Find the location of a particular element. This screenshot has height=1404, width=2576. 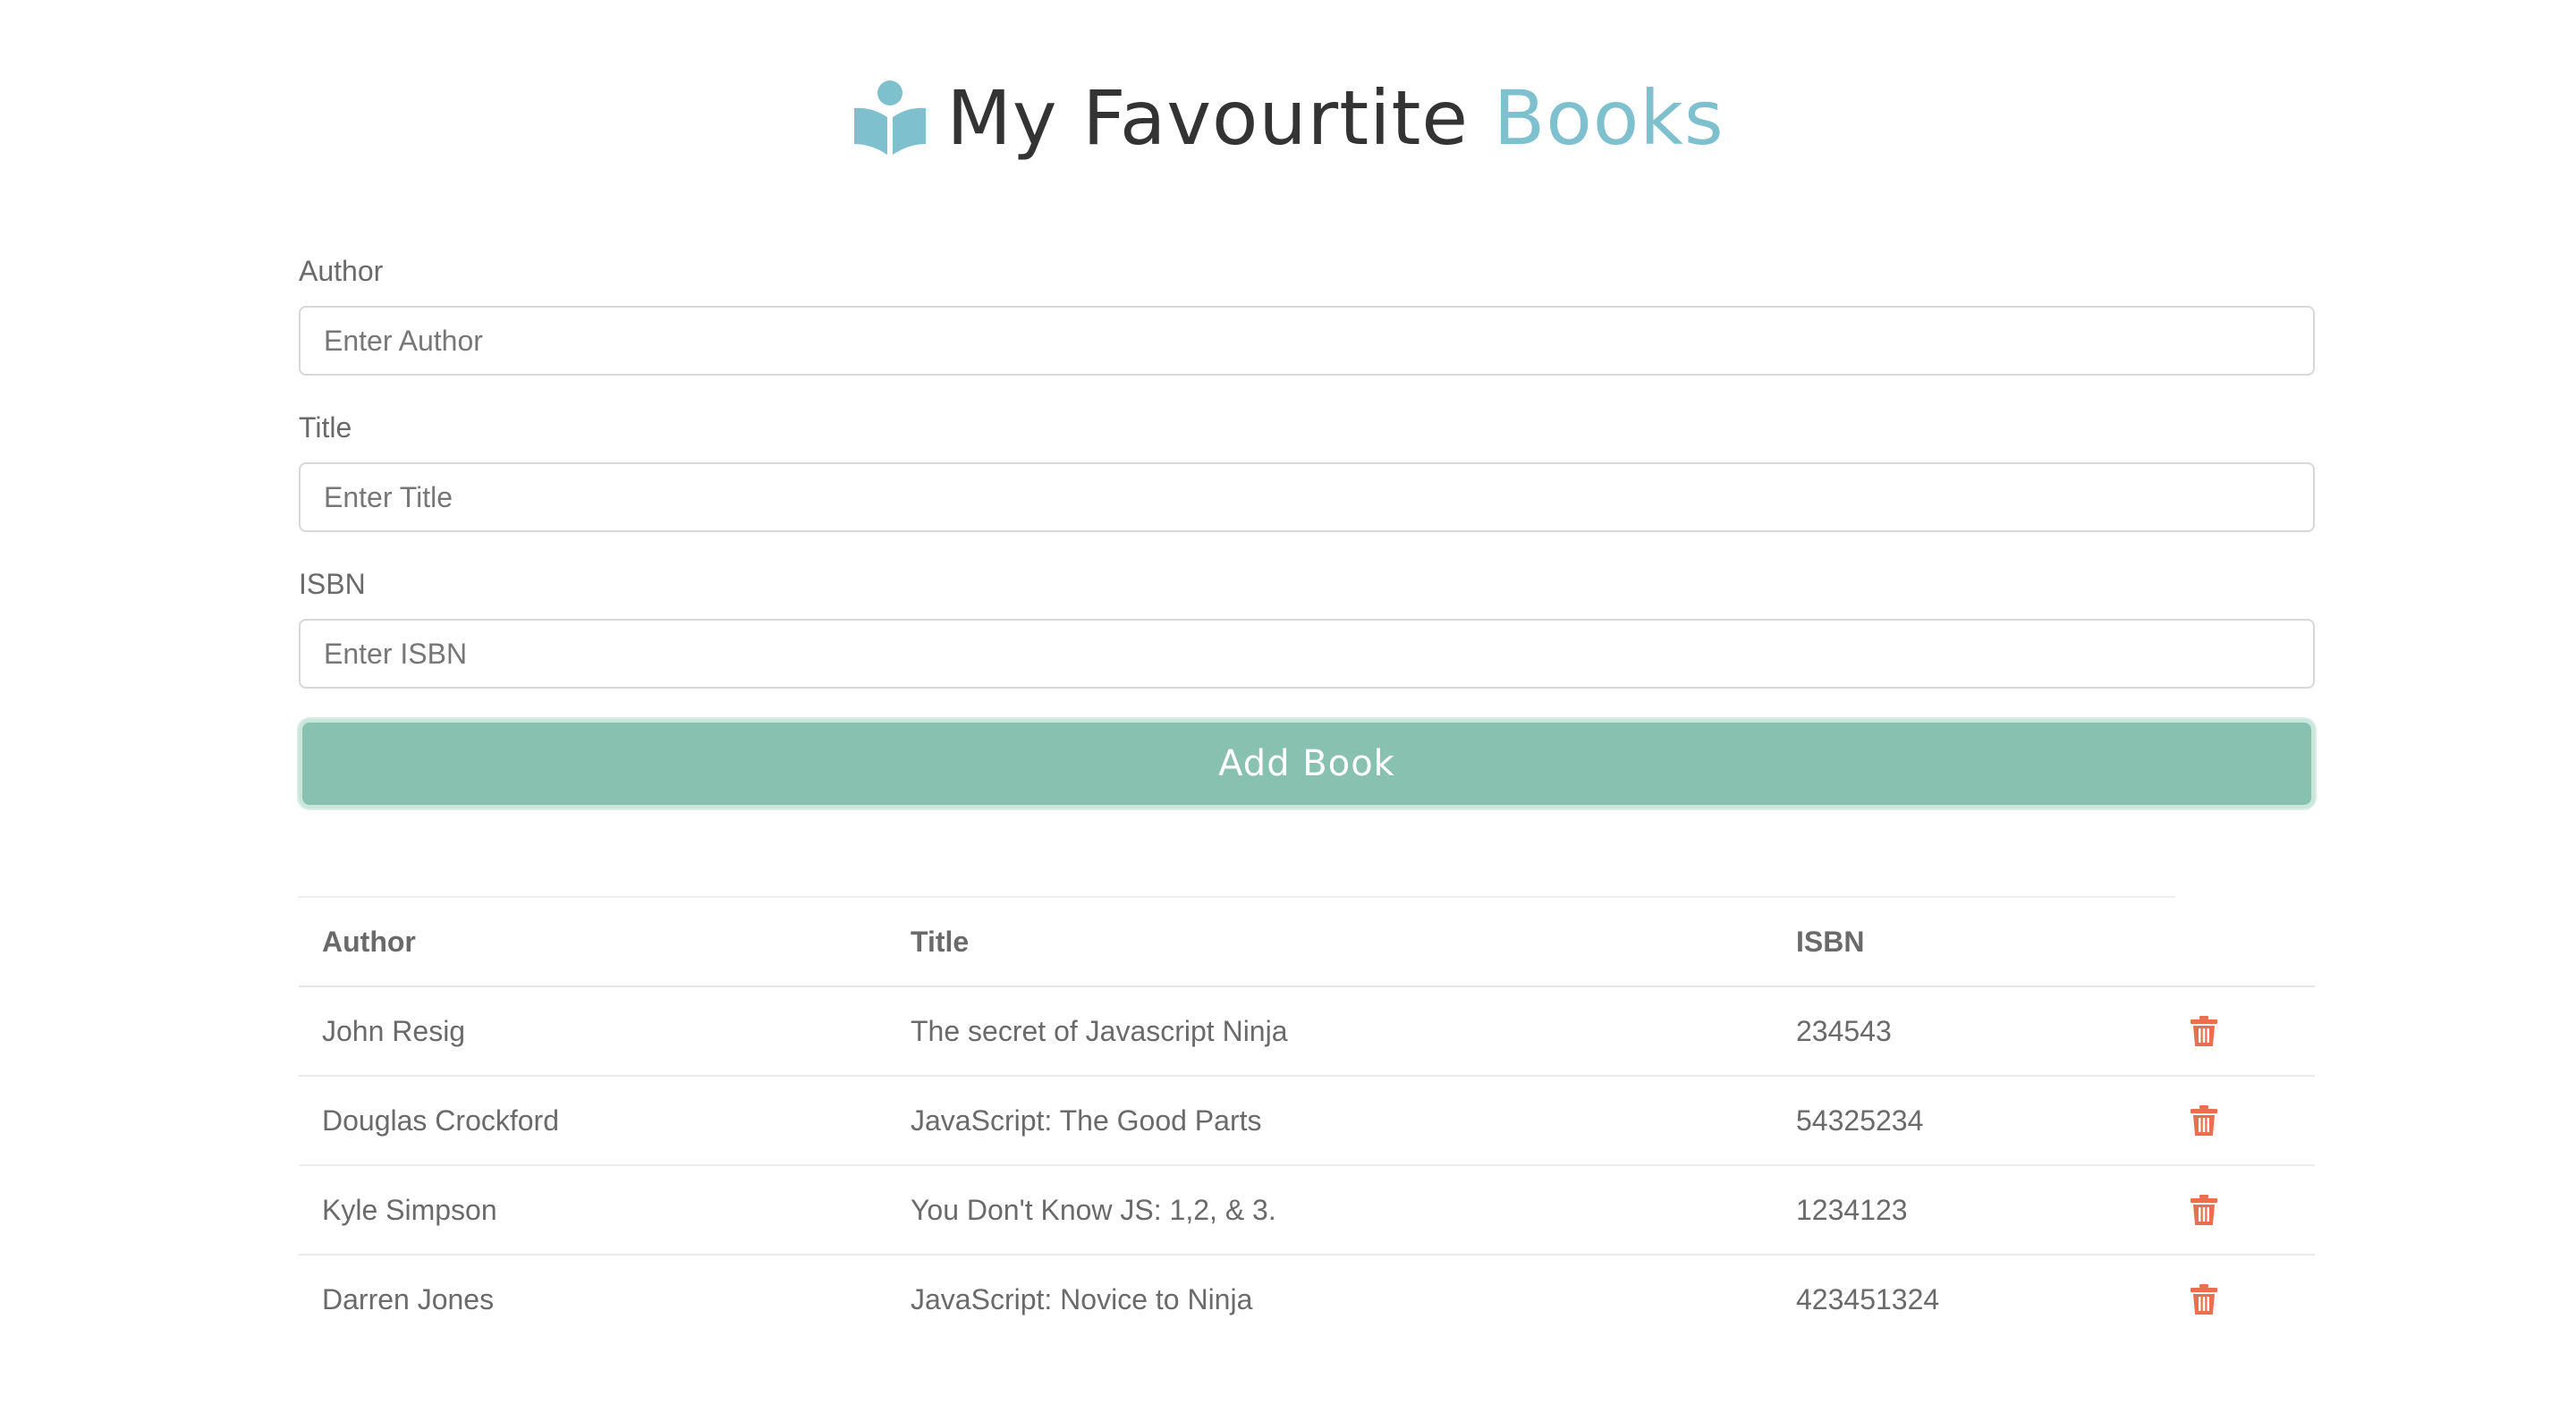

author-label: Author is located at coordinates (341, 271).